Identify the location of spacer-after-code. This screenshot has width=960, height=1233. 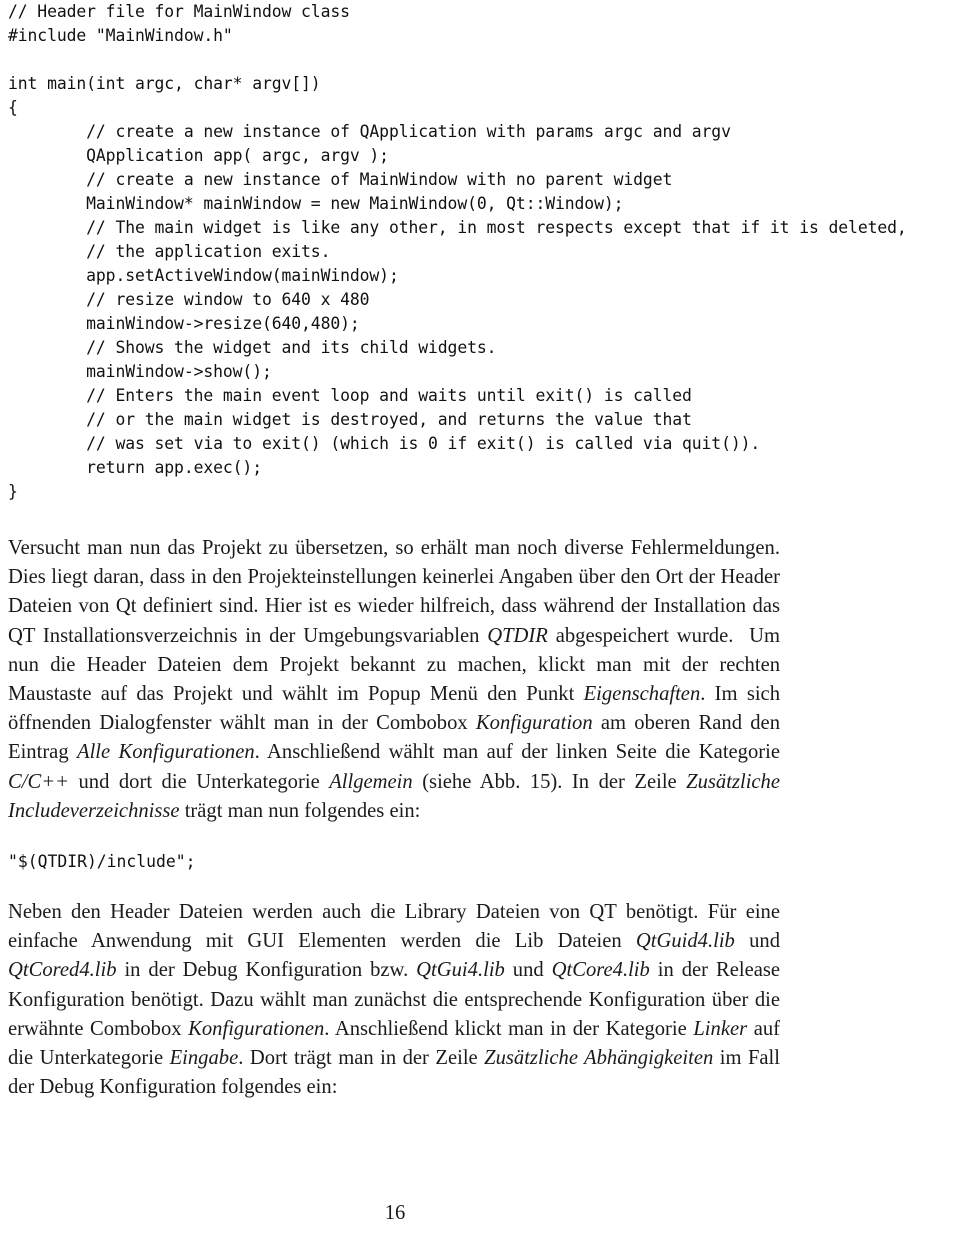
(480, 519).